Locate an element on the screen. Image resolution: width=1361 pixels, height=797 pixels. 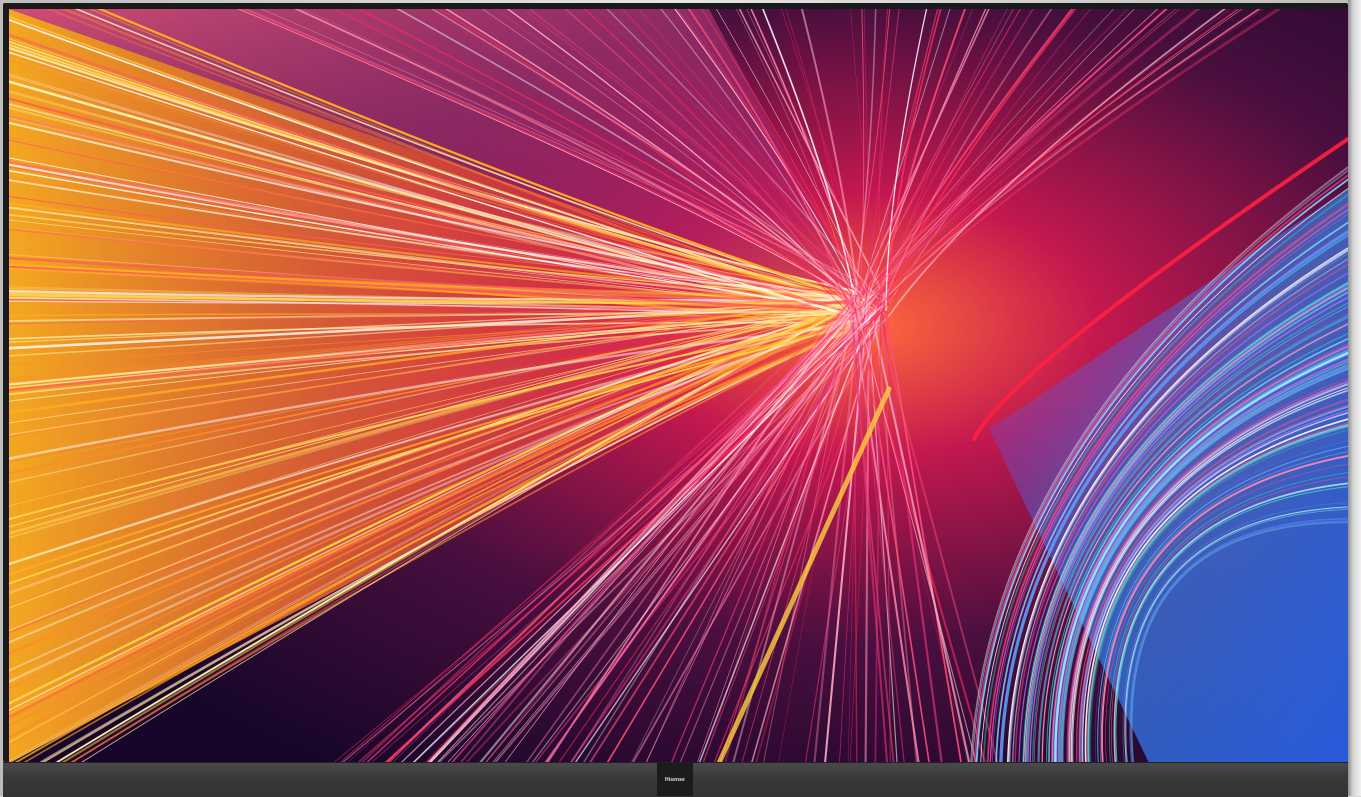
brand-logo-plate: Hisense is located at coordinates (675, 779).